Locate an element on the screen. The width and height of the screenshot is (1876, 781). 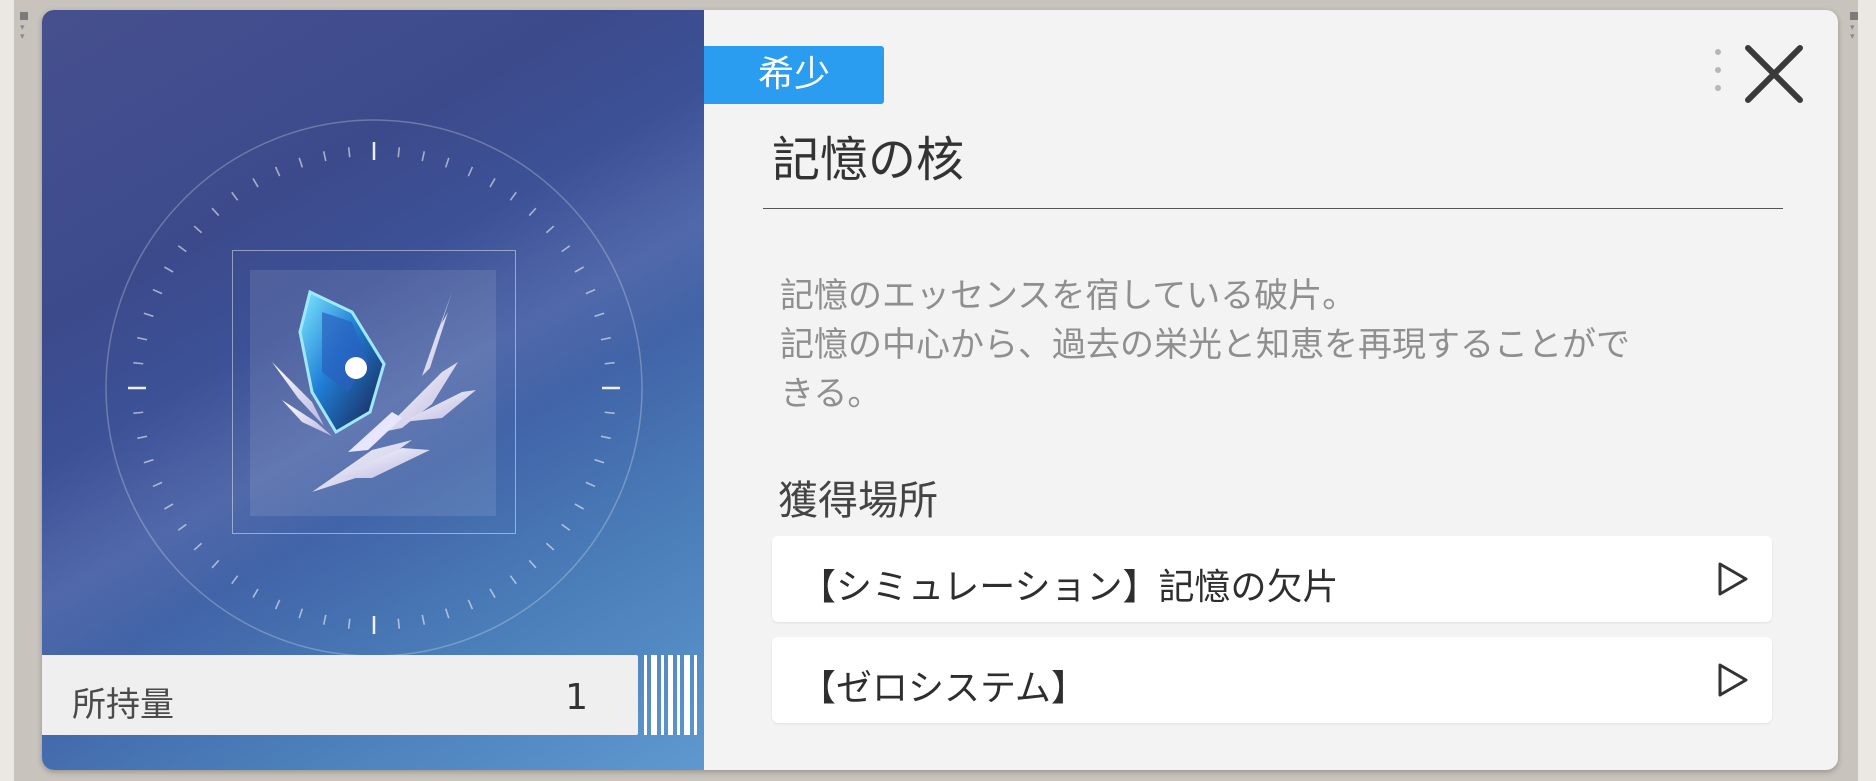
title-divider is located at coordinates (1273, 208).